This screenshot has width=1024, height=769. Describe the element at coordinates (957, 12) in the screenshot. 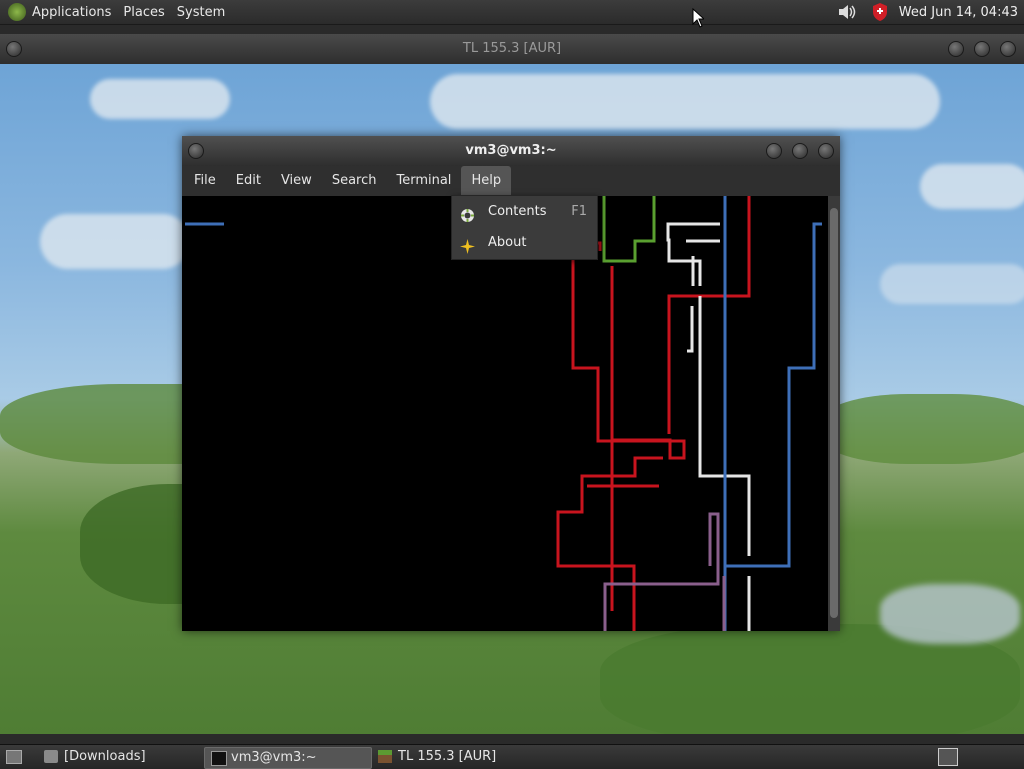

I see `clock: Wed Jun 14, 04:43` at that location.